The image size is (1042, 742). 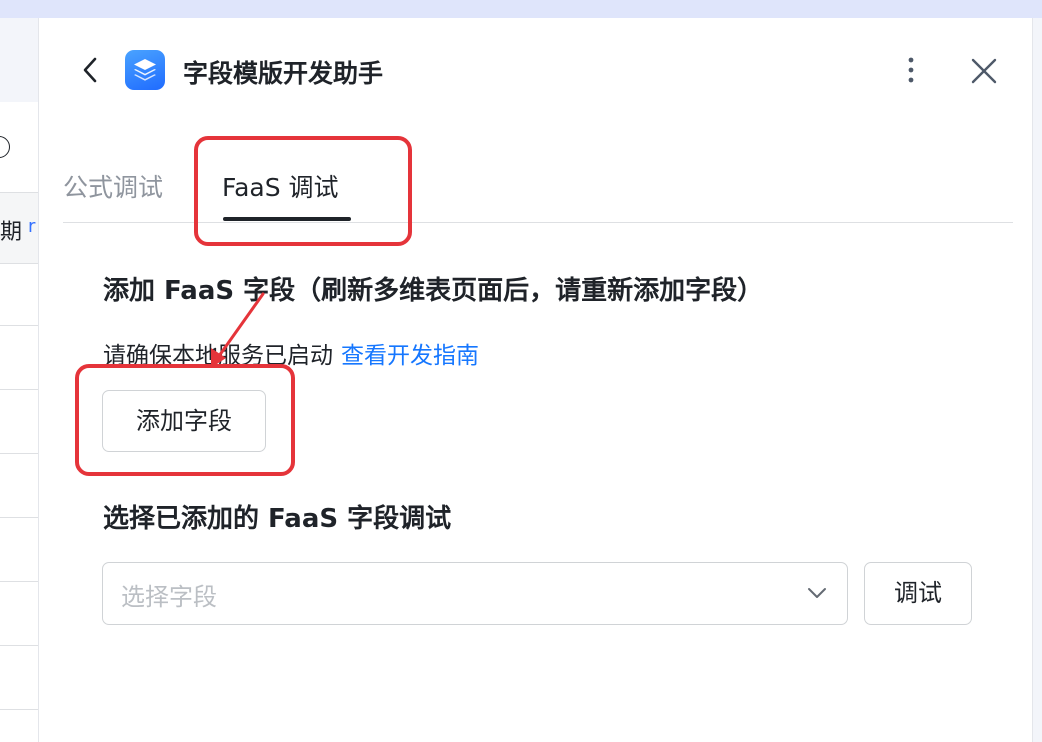 What do you see at coordinates (113, 186) in the screenshot?
I see `tab-formula-debug: 公式调试` at bounding box center [113, 186].